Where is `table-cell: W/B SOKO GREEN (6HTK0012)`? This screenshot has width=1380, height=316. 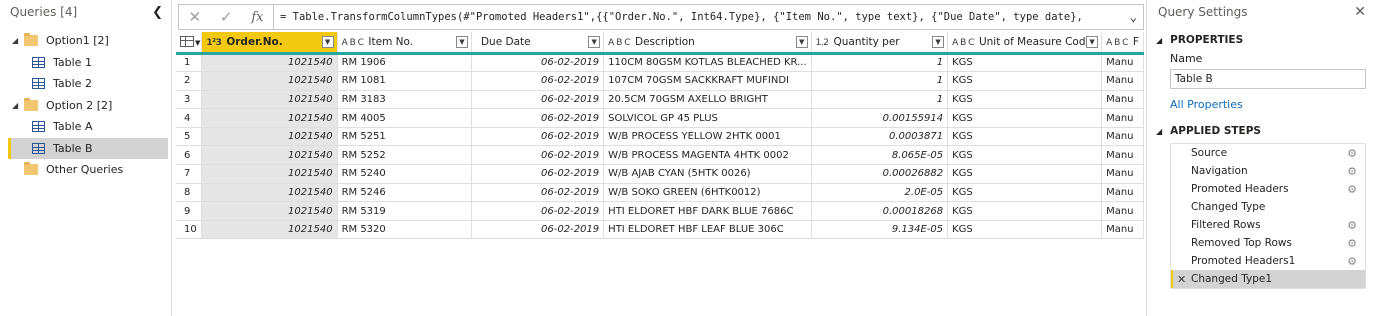
table-cell: W/B SOKO GREEN (6HTK0012) is located at coordinates (707, 193).